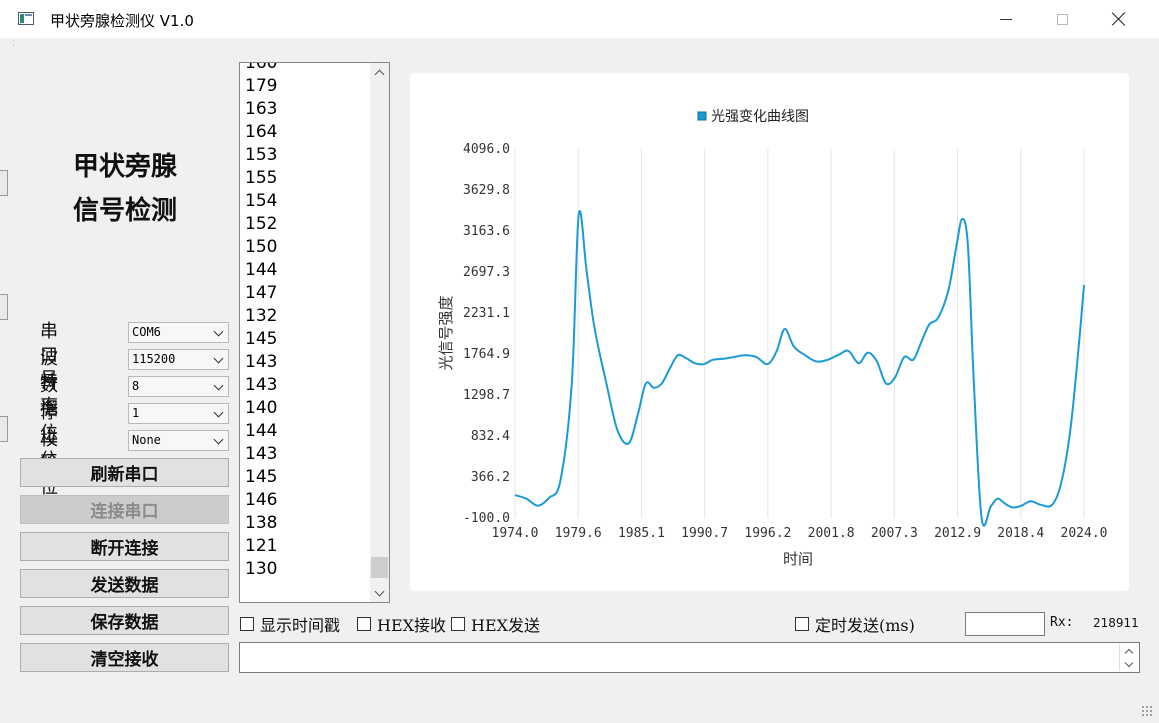 The height and width of the screenshot is (723, 1159). What do you see at coordinates (515, 533) in the screenshot?
I see `x-tick-label: 1974.0` at bounding box center [515, 533].